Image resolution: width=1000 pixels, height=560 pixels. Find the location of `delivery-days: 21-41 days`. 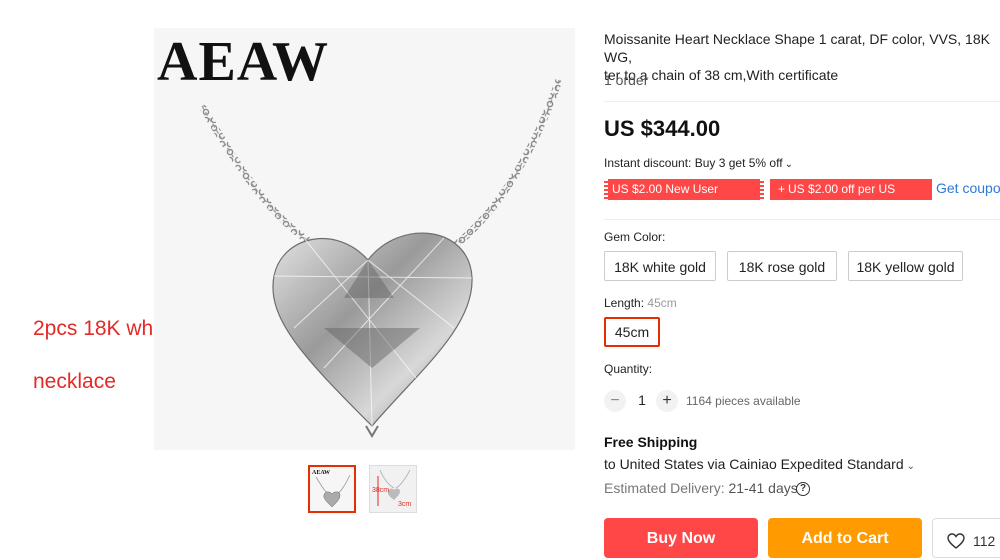

delivery-days: 21-41 days is located at coordinates (763, 488).